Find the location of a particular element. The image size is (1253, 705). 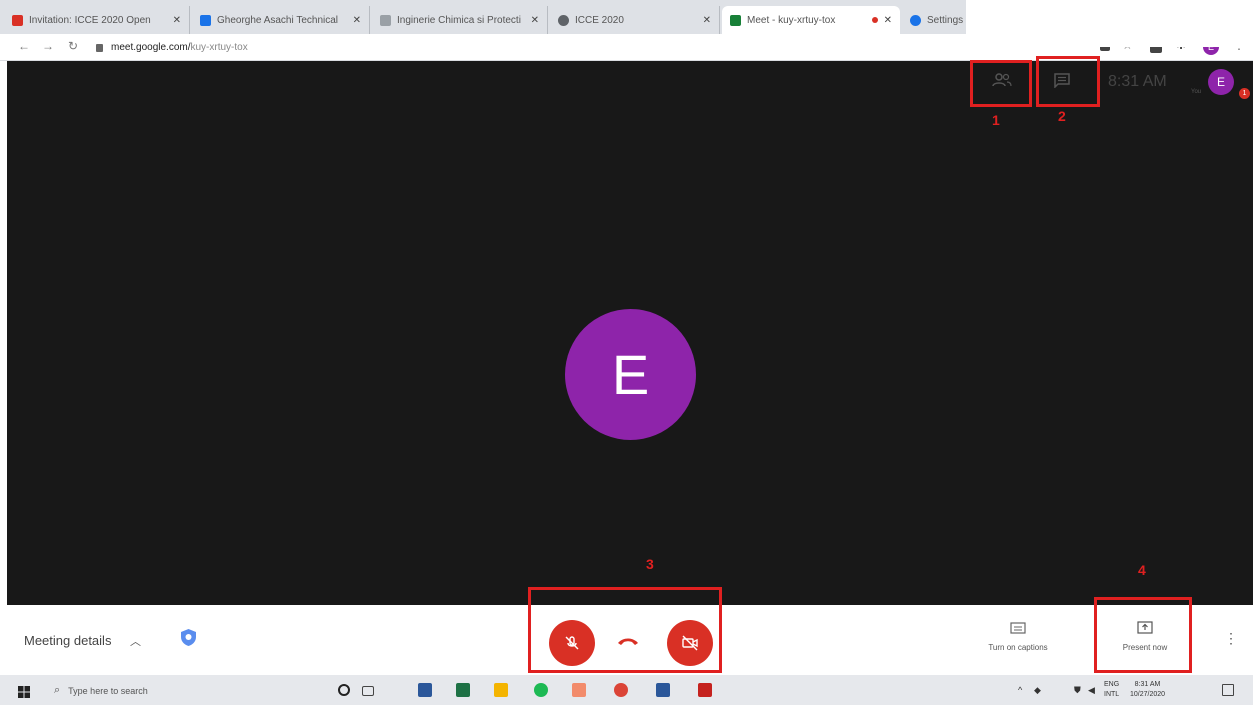

annotation-label-4: 4 is located at coordinates (1142, 570).